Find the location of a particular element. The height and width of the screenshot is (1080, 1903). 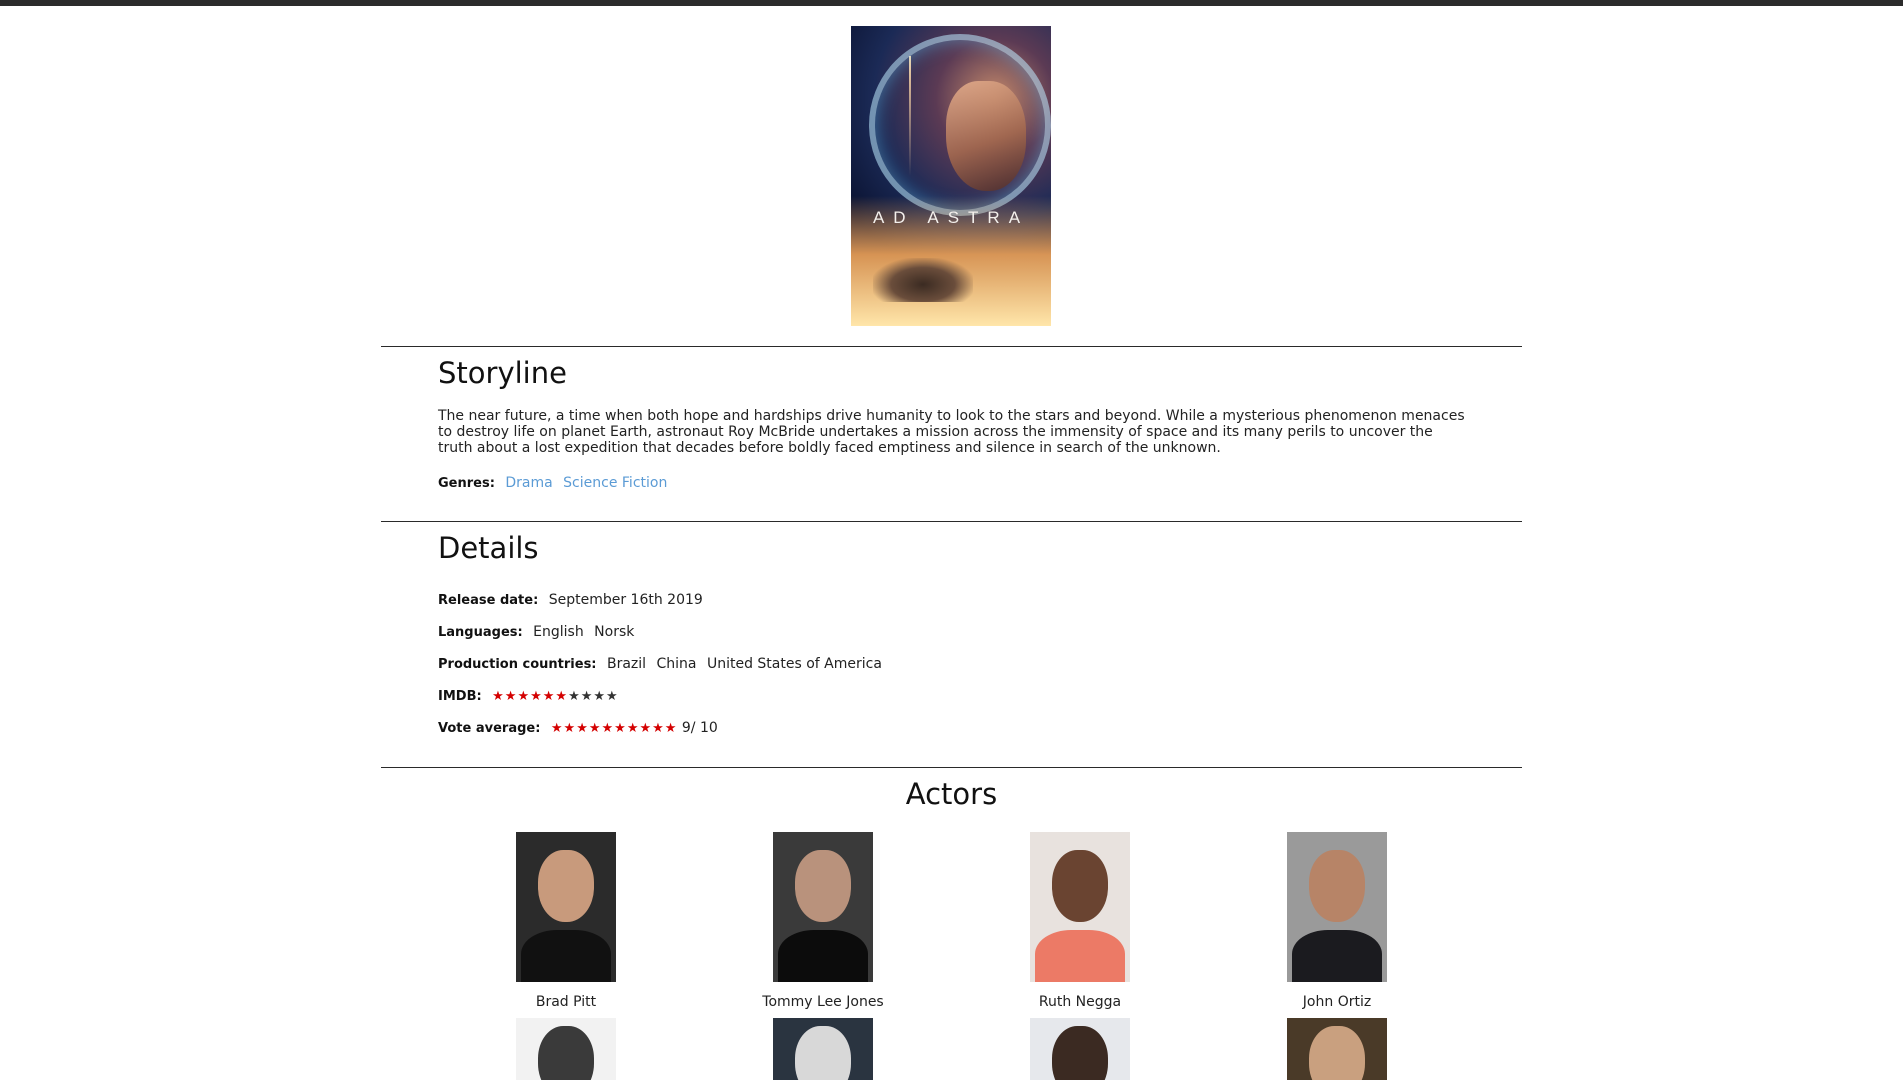

production-countries-label: Production countries: is located at coordinates (517, 664).